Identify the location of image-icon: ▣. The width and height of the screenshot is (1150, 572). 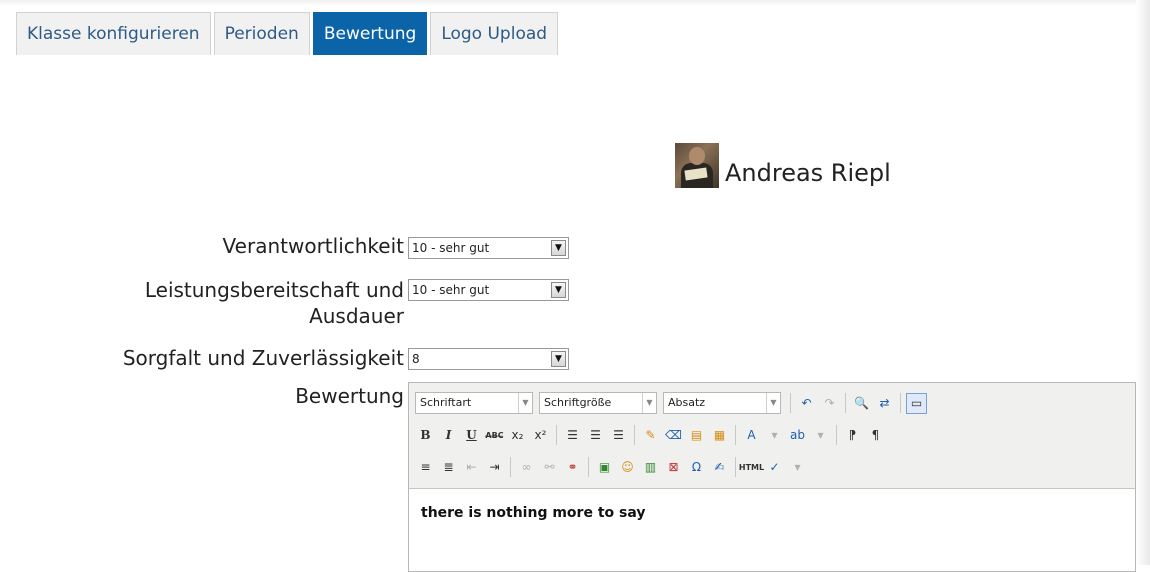
(604, 467).